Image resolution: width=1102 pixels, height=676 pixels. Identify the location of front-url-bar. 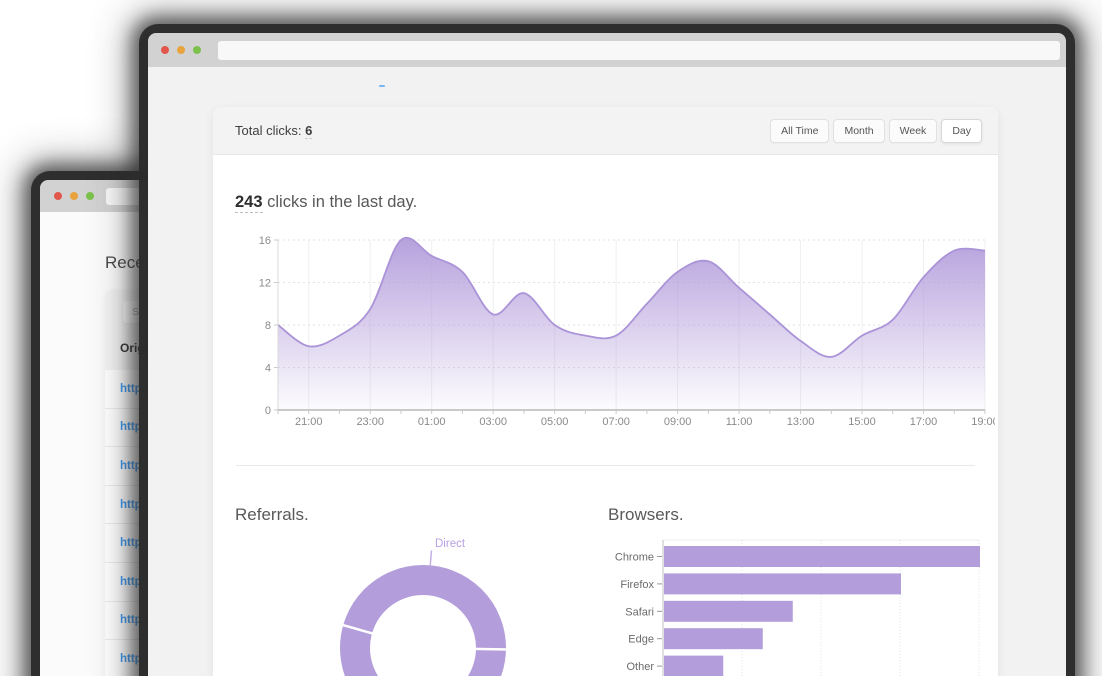
(639, 50).